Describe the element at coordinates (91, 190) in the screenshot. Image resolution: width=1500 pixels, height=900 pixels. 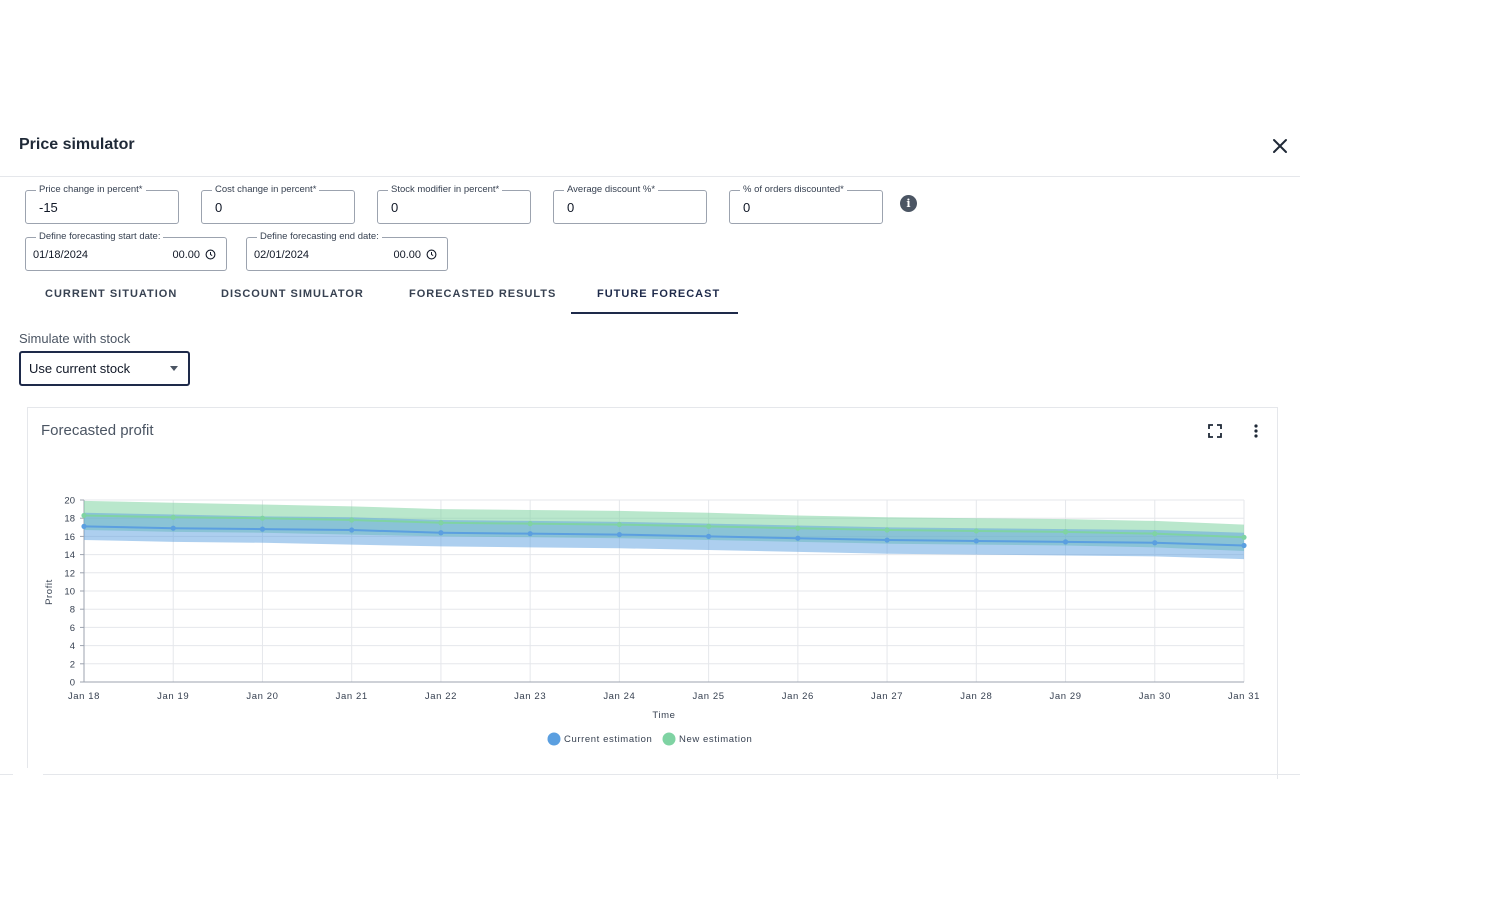
I see `price-change-label: Price change in percent*` at that location.